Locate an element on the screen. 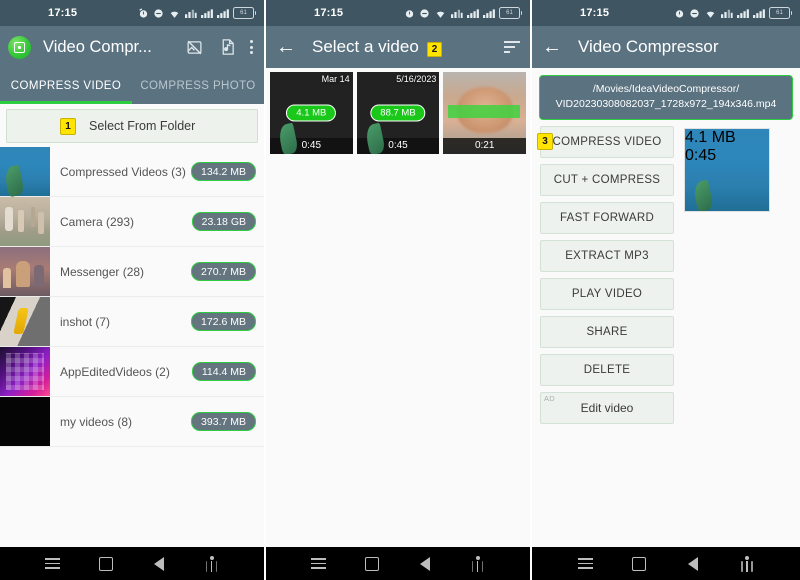 Image resolution: width=800 pixels, height=580 pixels. select-from-folder-button: 1 Select From Folder is located at coordinates (132, 126).